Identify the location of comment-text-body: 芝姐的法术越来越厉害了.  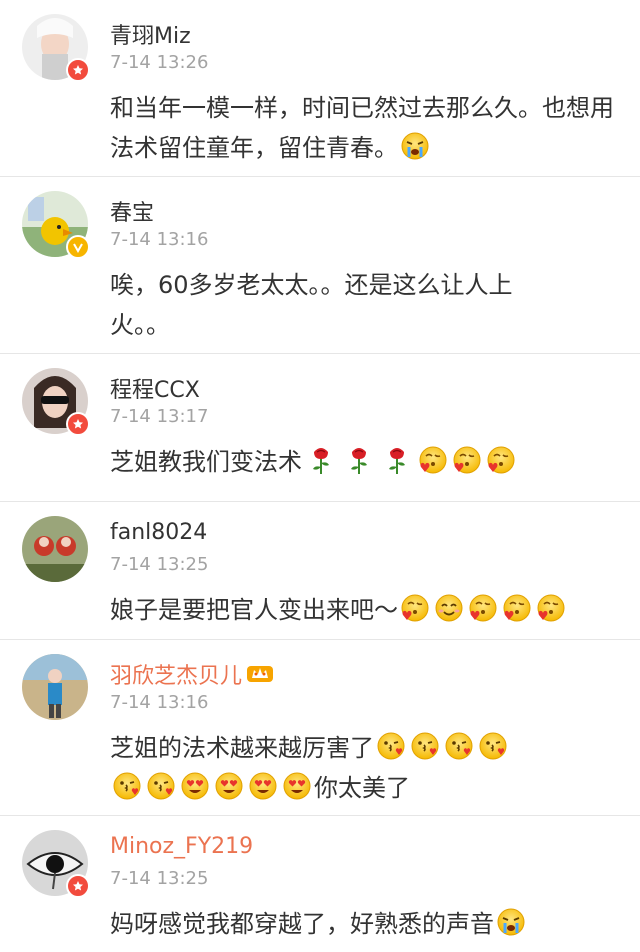
(242, 748).